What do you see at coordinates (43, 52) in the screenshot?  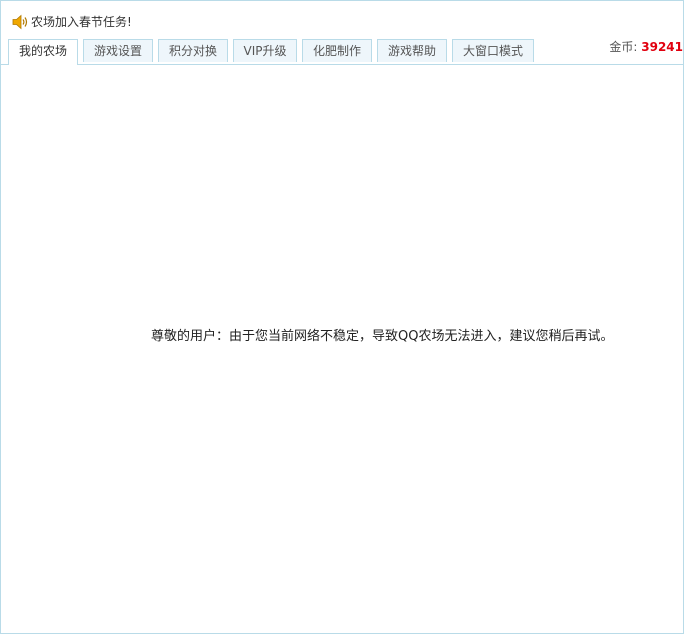 I see `tab-my-farm: 我的农场` at bounding box center [43, 52].